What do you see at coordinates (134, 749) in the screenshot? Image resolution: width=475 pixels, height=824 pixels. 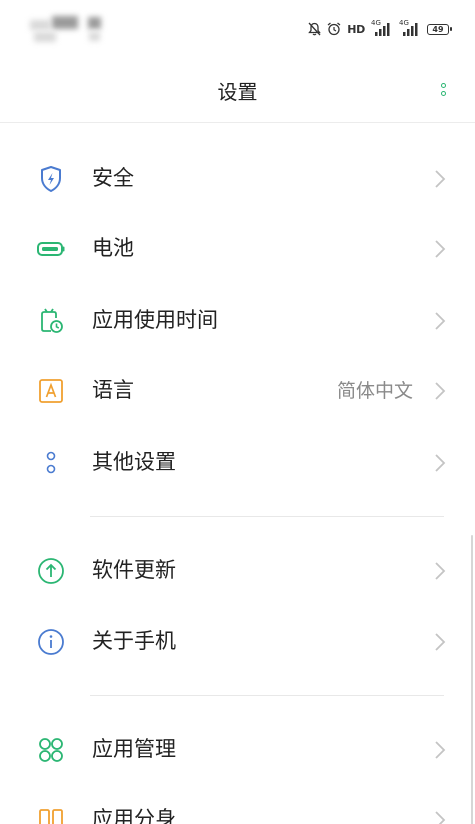 I see `settings-item-label: 应用管理` at bounding box center [134, 749].